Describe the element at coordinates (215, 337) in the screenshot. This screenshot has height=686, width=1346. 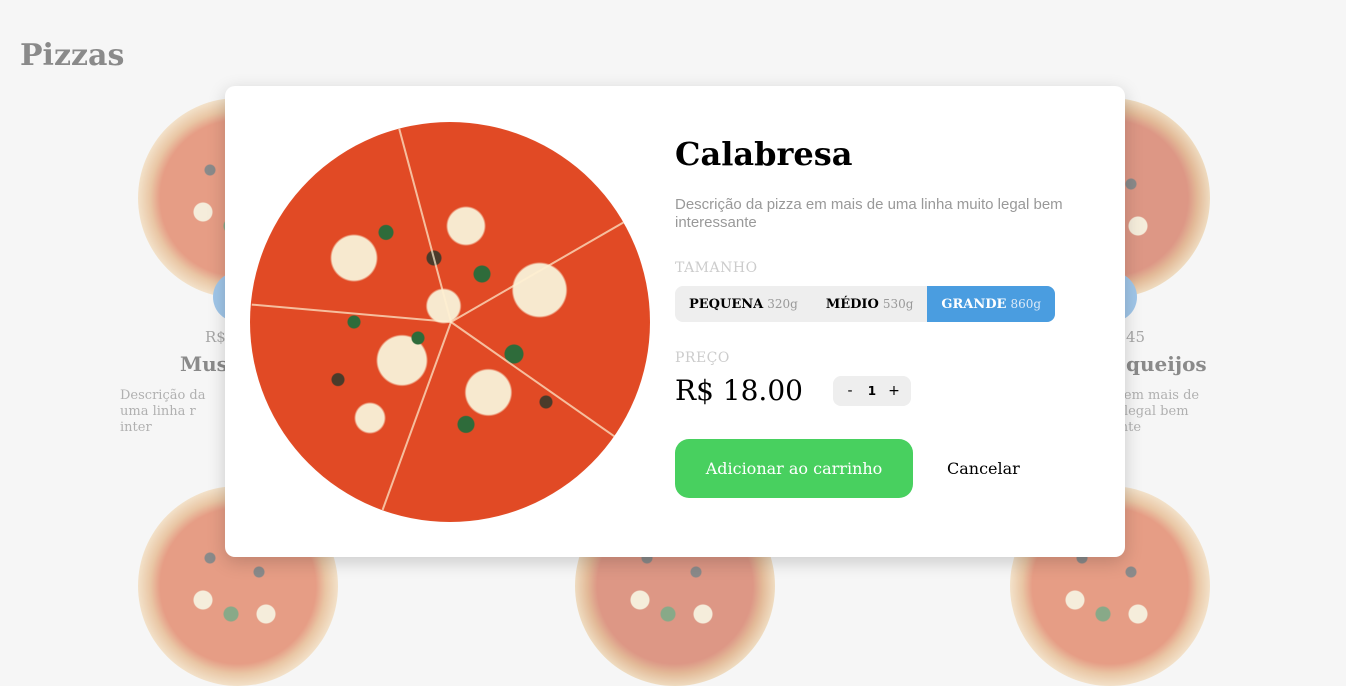
I see `bg-card-price: R$` at that location.